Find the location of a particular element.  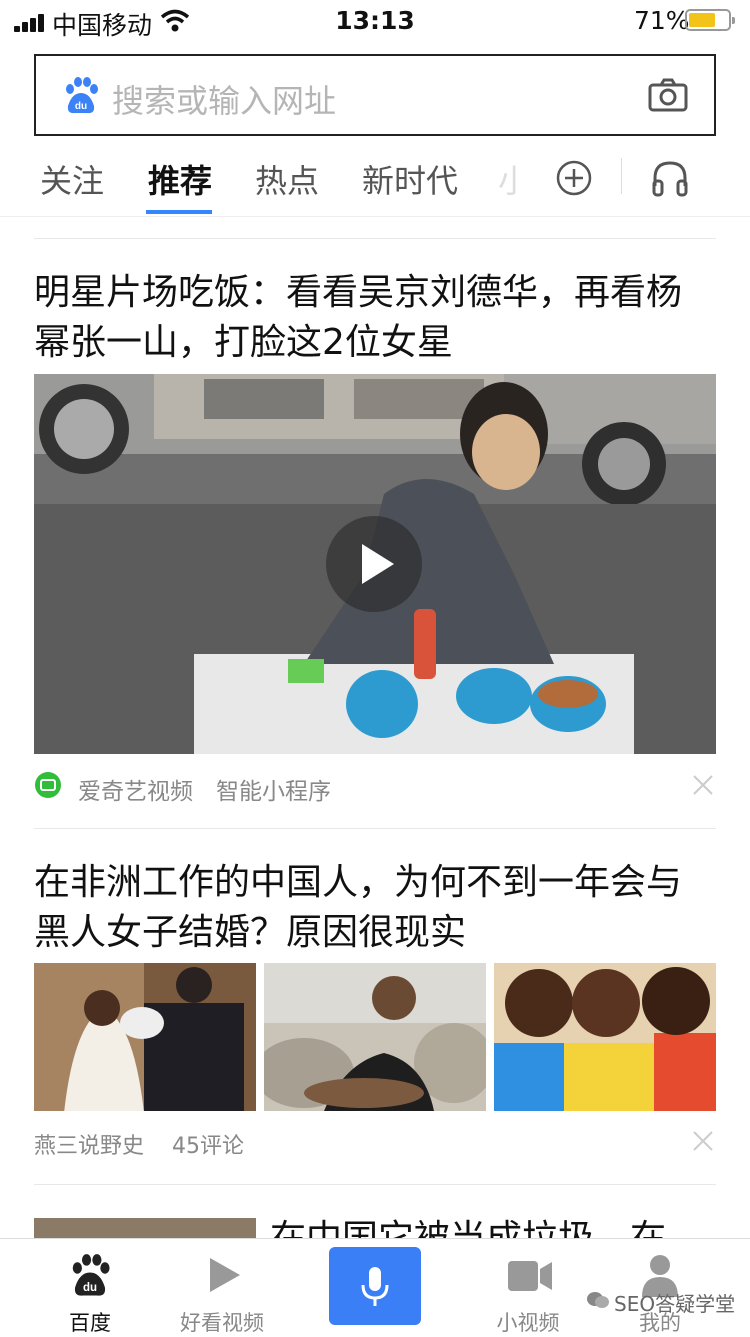

article-source: 燕三说野史 is located at coordinates (89, 1144).